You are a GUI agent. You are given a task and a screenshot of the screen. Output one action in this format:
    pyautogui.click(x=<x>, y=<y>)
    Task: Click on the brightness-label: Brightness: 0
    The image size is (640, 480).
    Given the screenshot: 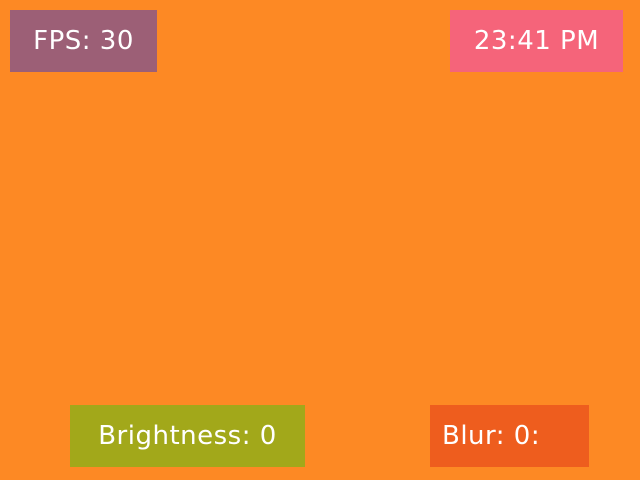 What is the action you would take?
    pyautogui.click(x=187, y=436)
    